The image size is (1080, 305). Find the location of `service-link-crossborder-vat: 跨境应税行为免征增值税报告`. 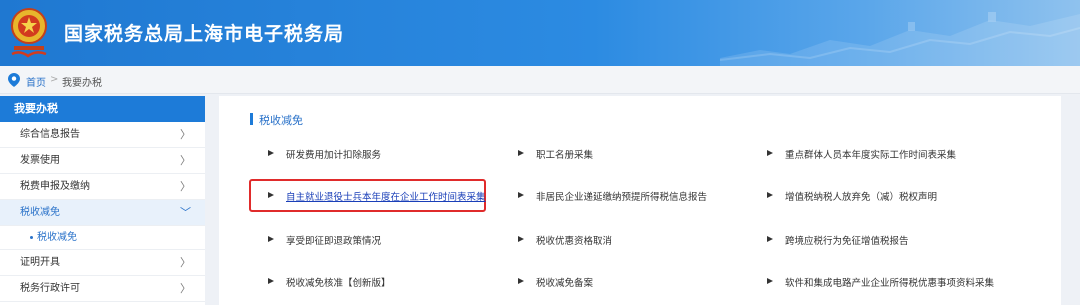

service-link-crossborder-vat: 跨境应税行为免征增值税报告 is located at coordinates (838, 240).